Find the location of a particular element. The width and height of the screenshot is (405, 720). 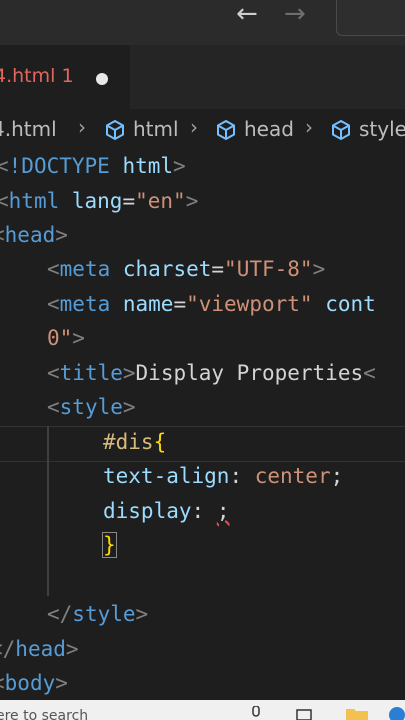

token: !DOCTYPE is located at coordinates (59, 166).